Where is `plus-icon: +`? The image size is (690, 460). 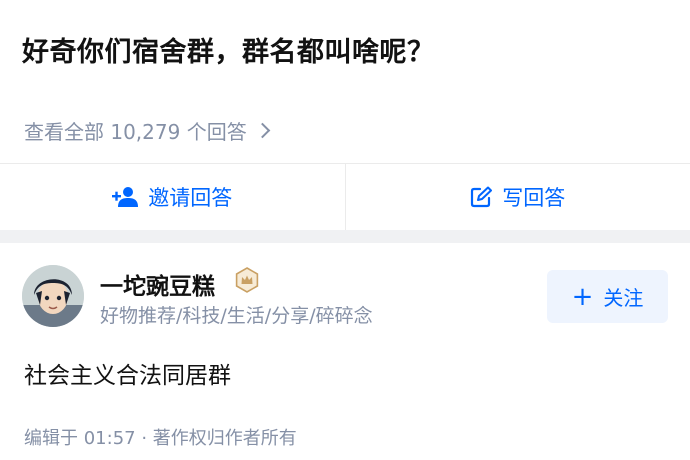
plus-icon: + is located at coordinates (582, 296).